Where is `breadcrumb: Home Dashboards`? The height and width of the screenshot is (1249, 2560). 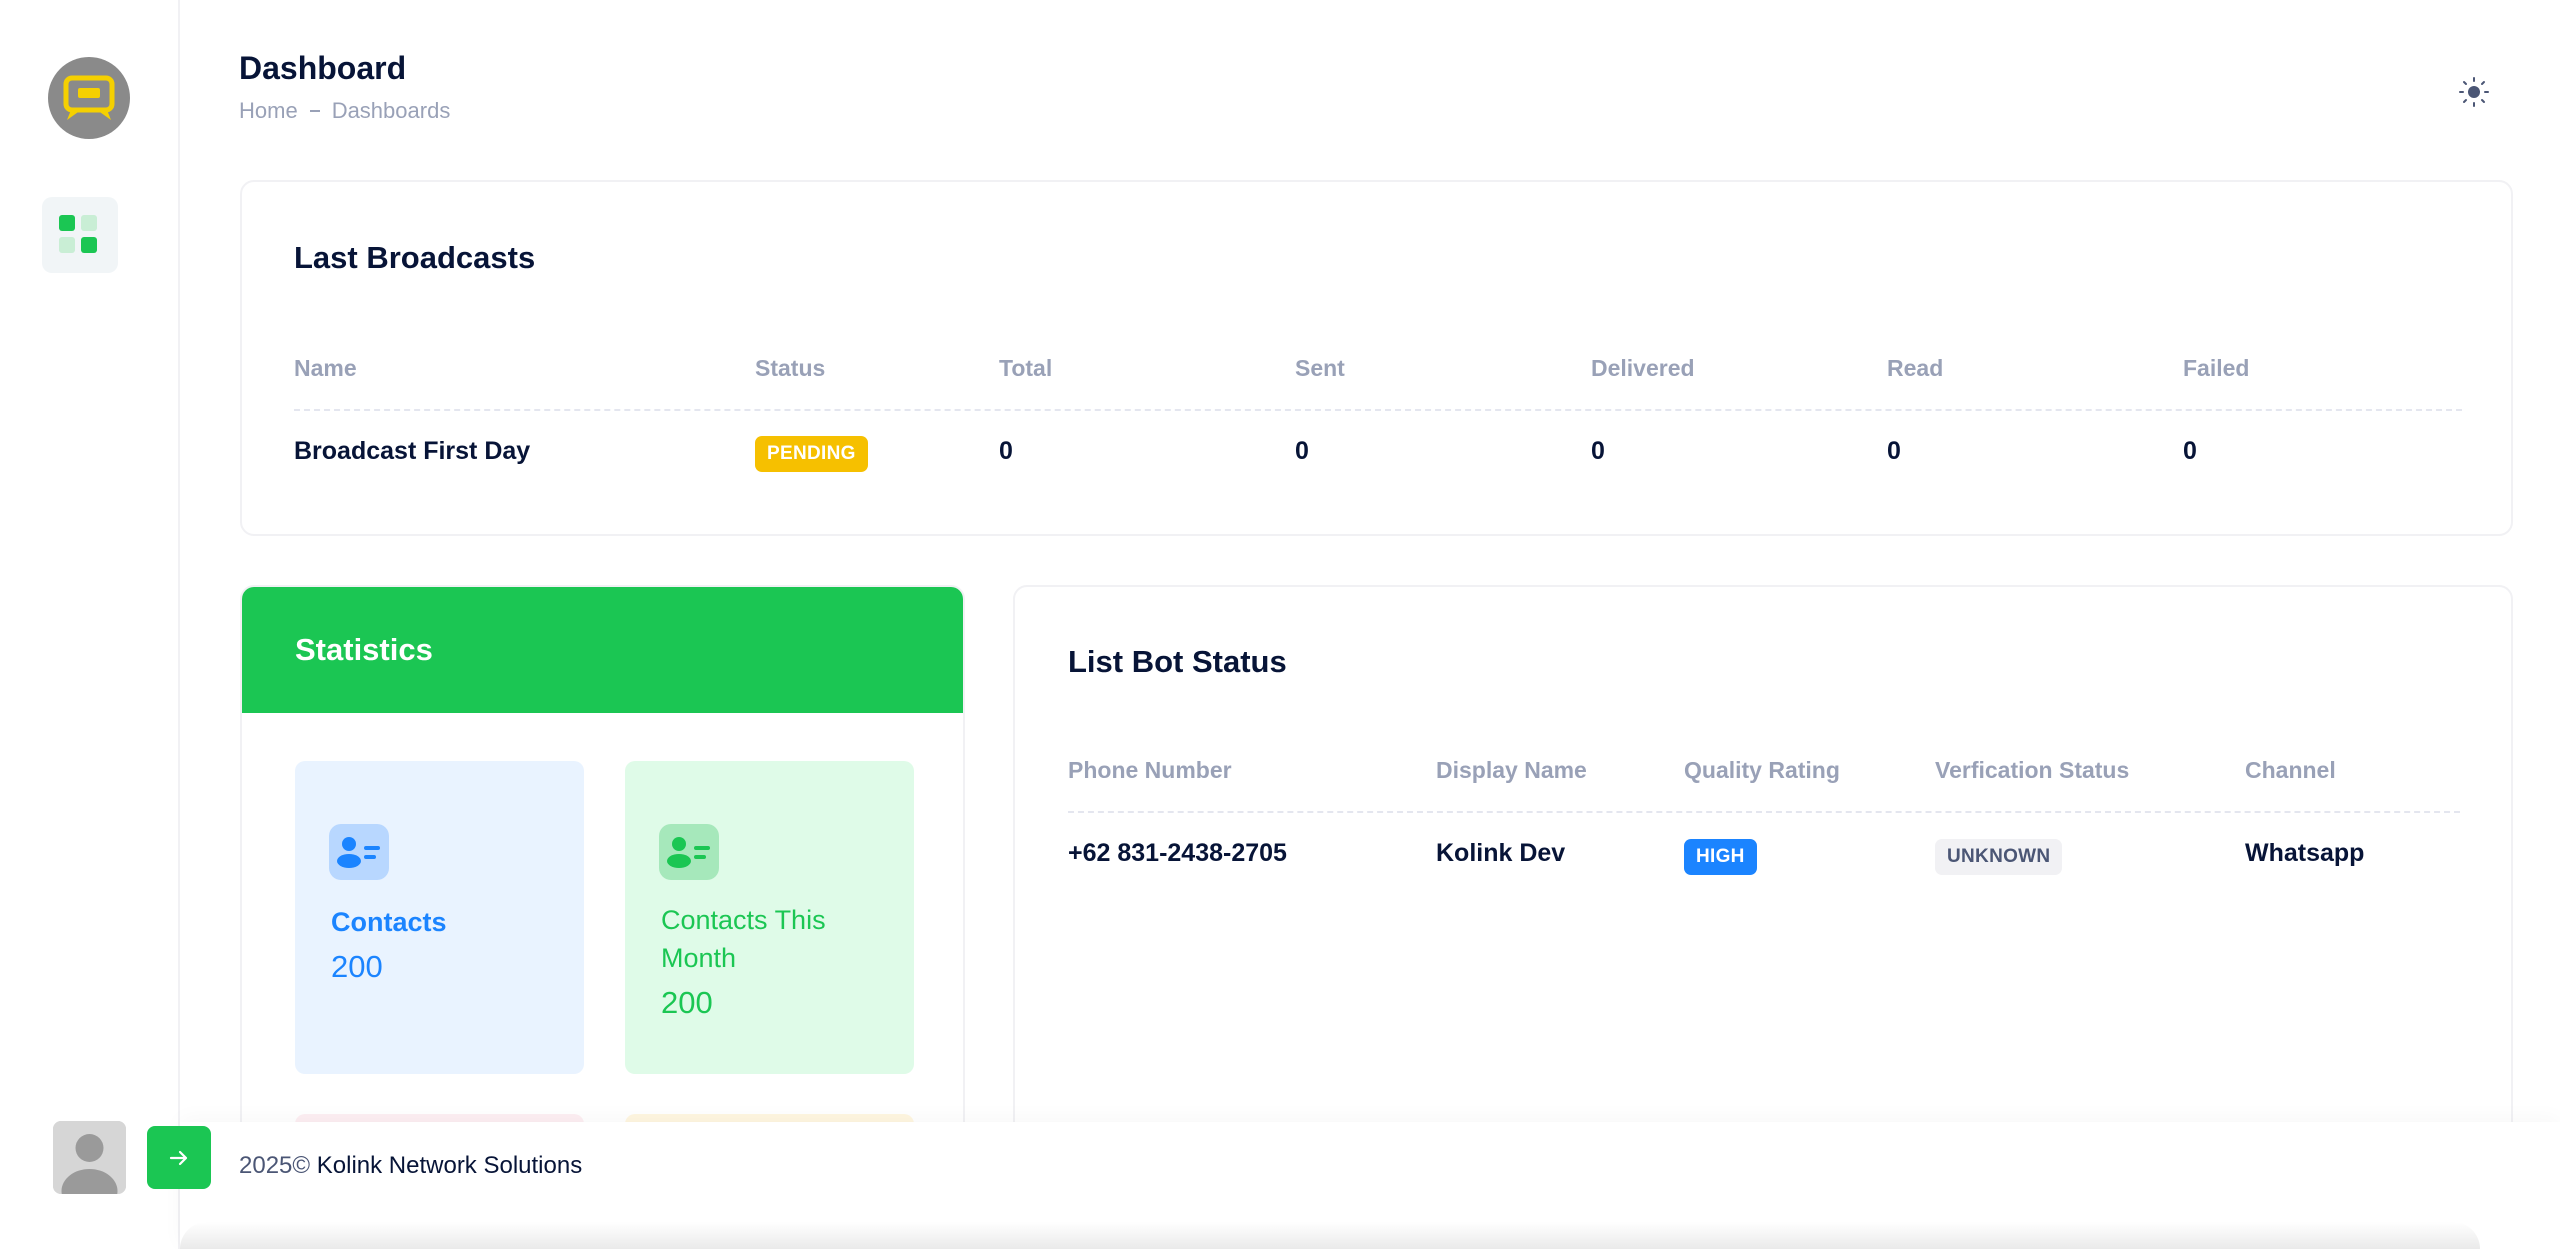
breadcrumb: Home Dashboards is located at coordinates (344, 111).